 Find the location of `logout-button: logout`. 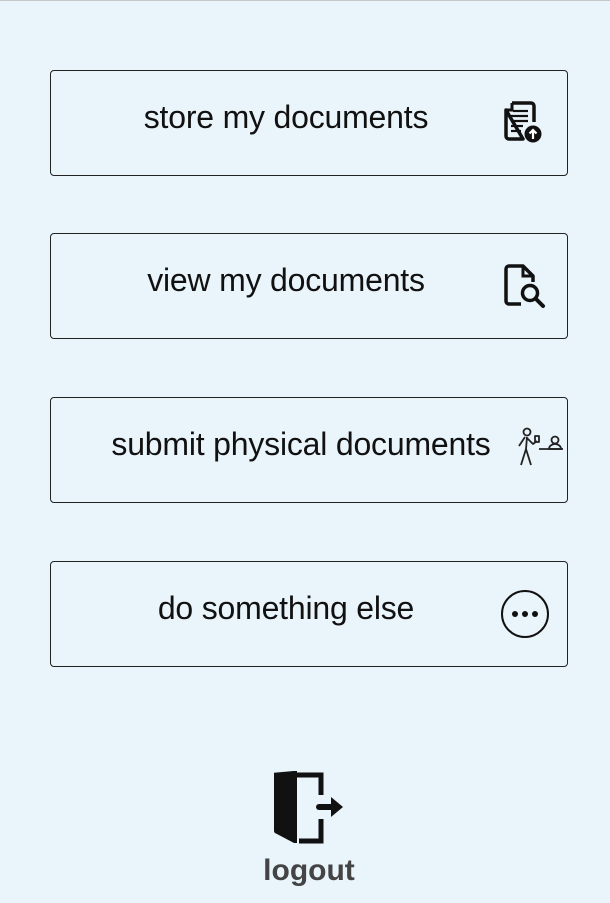

logout-button: logout is located at coordinates (309, 829).